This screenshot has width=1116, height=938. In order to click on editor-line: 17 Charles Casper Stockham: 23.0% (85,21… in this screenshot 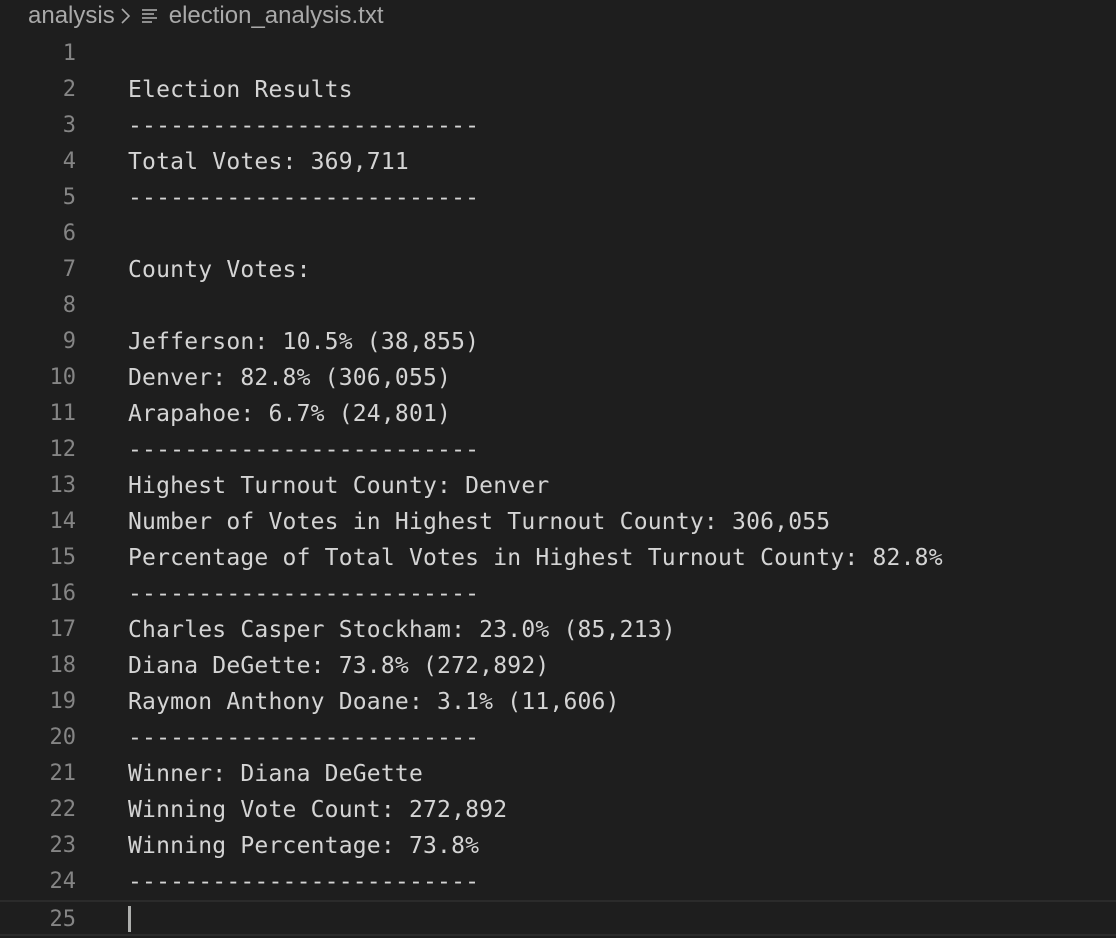, I will do `click(558, 630)`.